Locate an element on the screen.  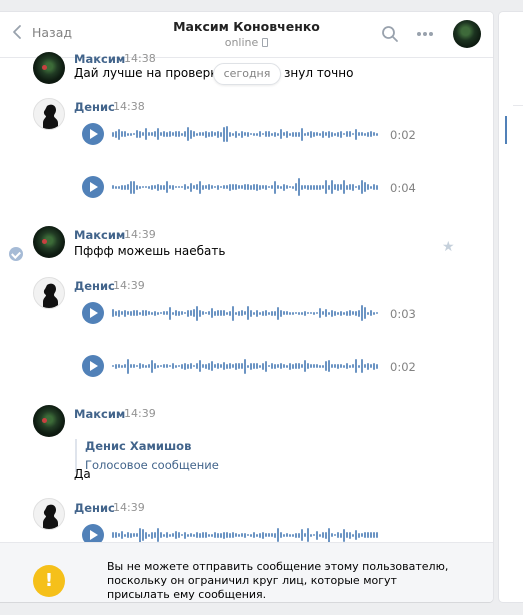
more-icon is located at coordinates (425, 34).